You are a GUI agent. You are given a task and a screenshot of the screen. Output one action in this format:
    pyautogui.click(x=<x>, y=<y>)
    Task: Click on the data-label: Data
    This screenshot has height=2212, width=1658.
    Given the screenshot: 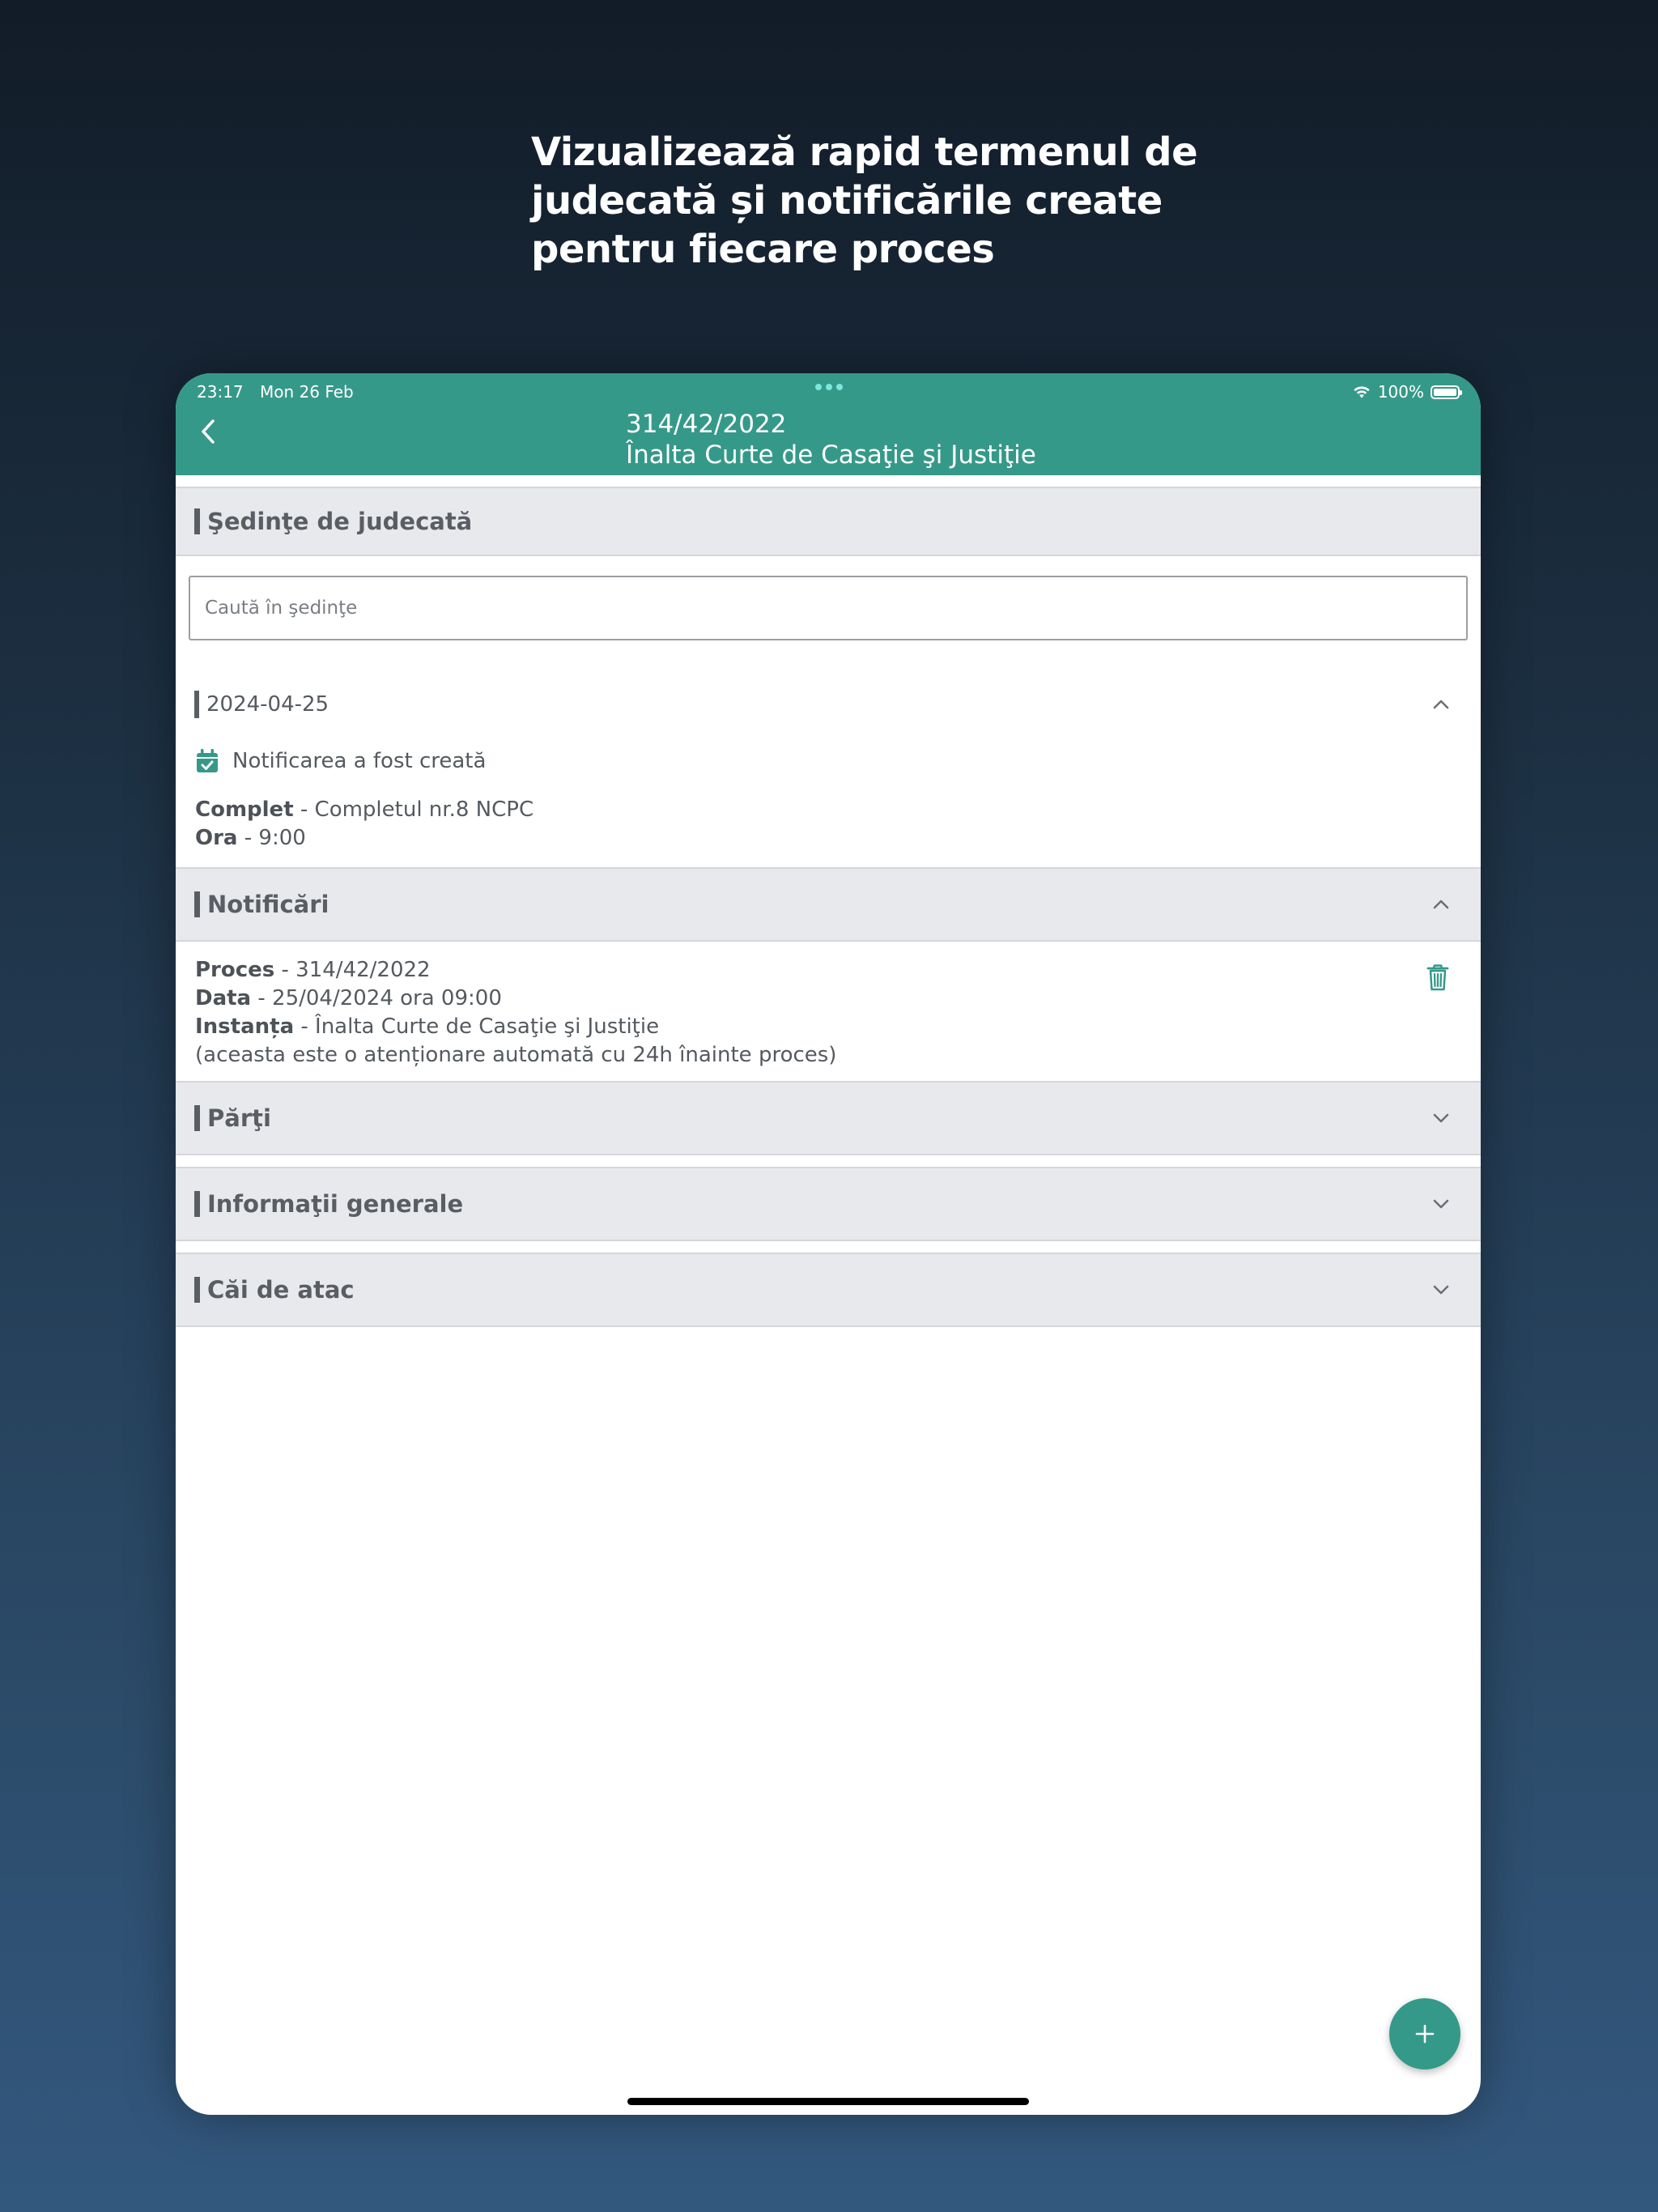 What is the action you would take?
    pyautogui.click(x=223, y=998)
    